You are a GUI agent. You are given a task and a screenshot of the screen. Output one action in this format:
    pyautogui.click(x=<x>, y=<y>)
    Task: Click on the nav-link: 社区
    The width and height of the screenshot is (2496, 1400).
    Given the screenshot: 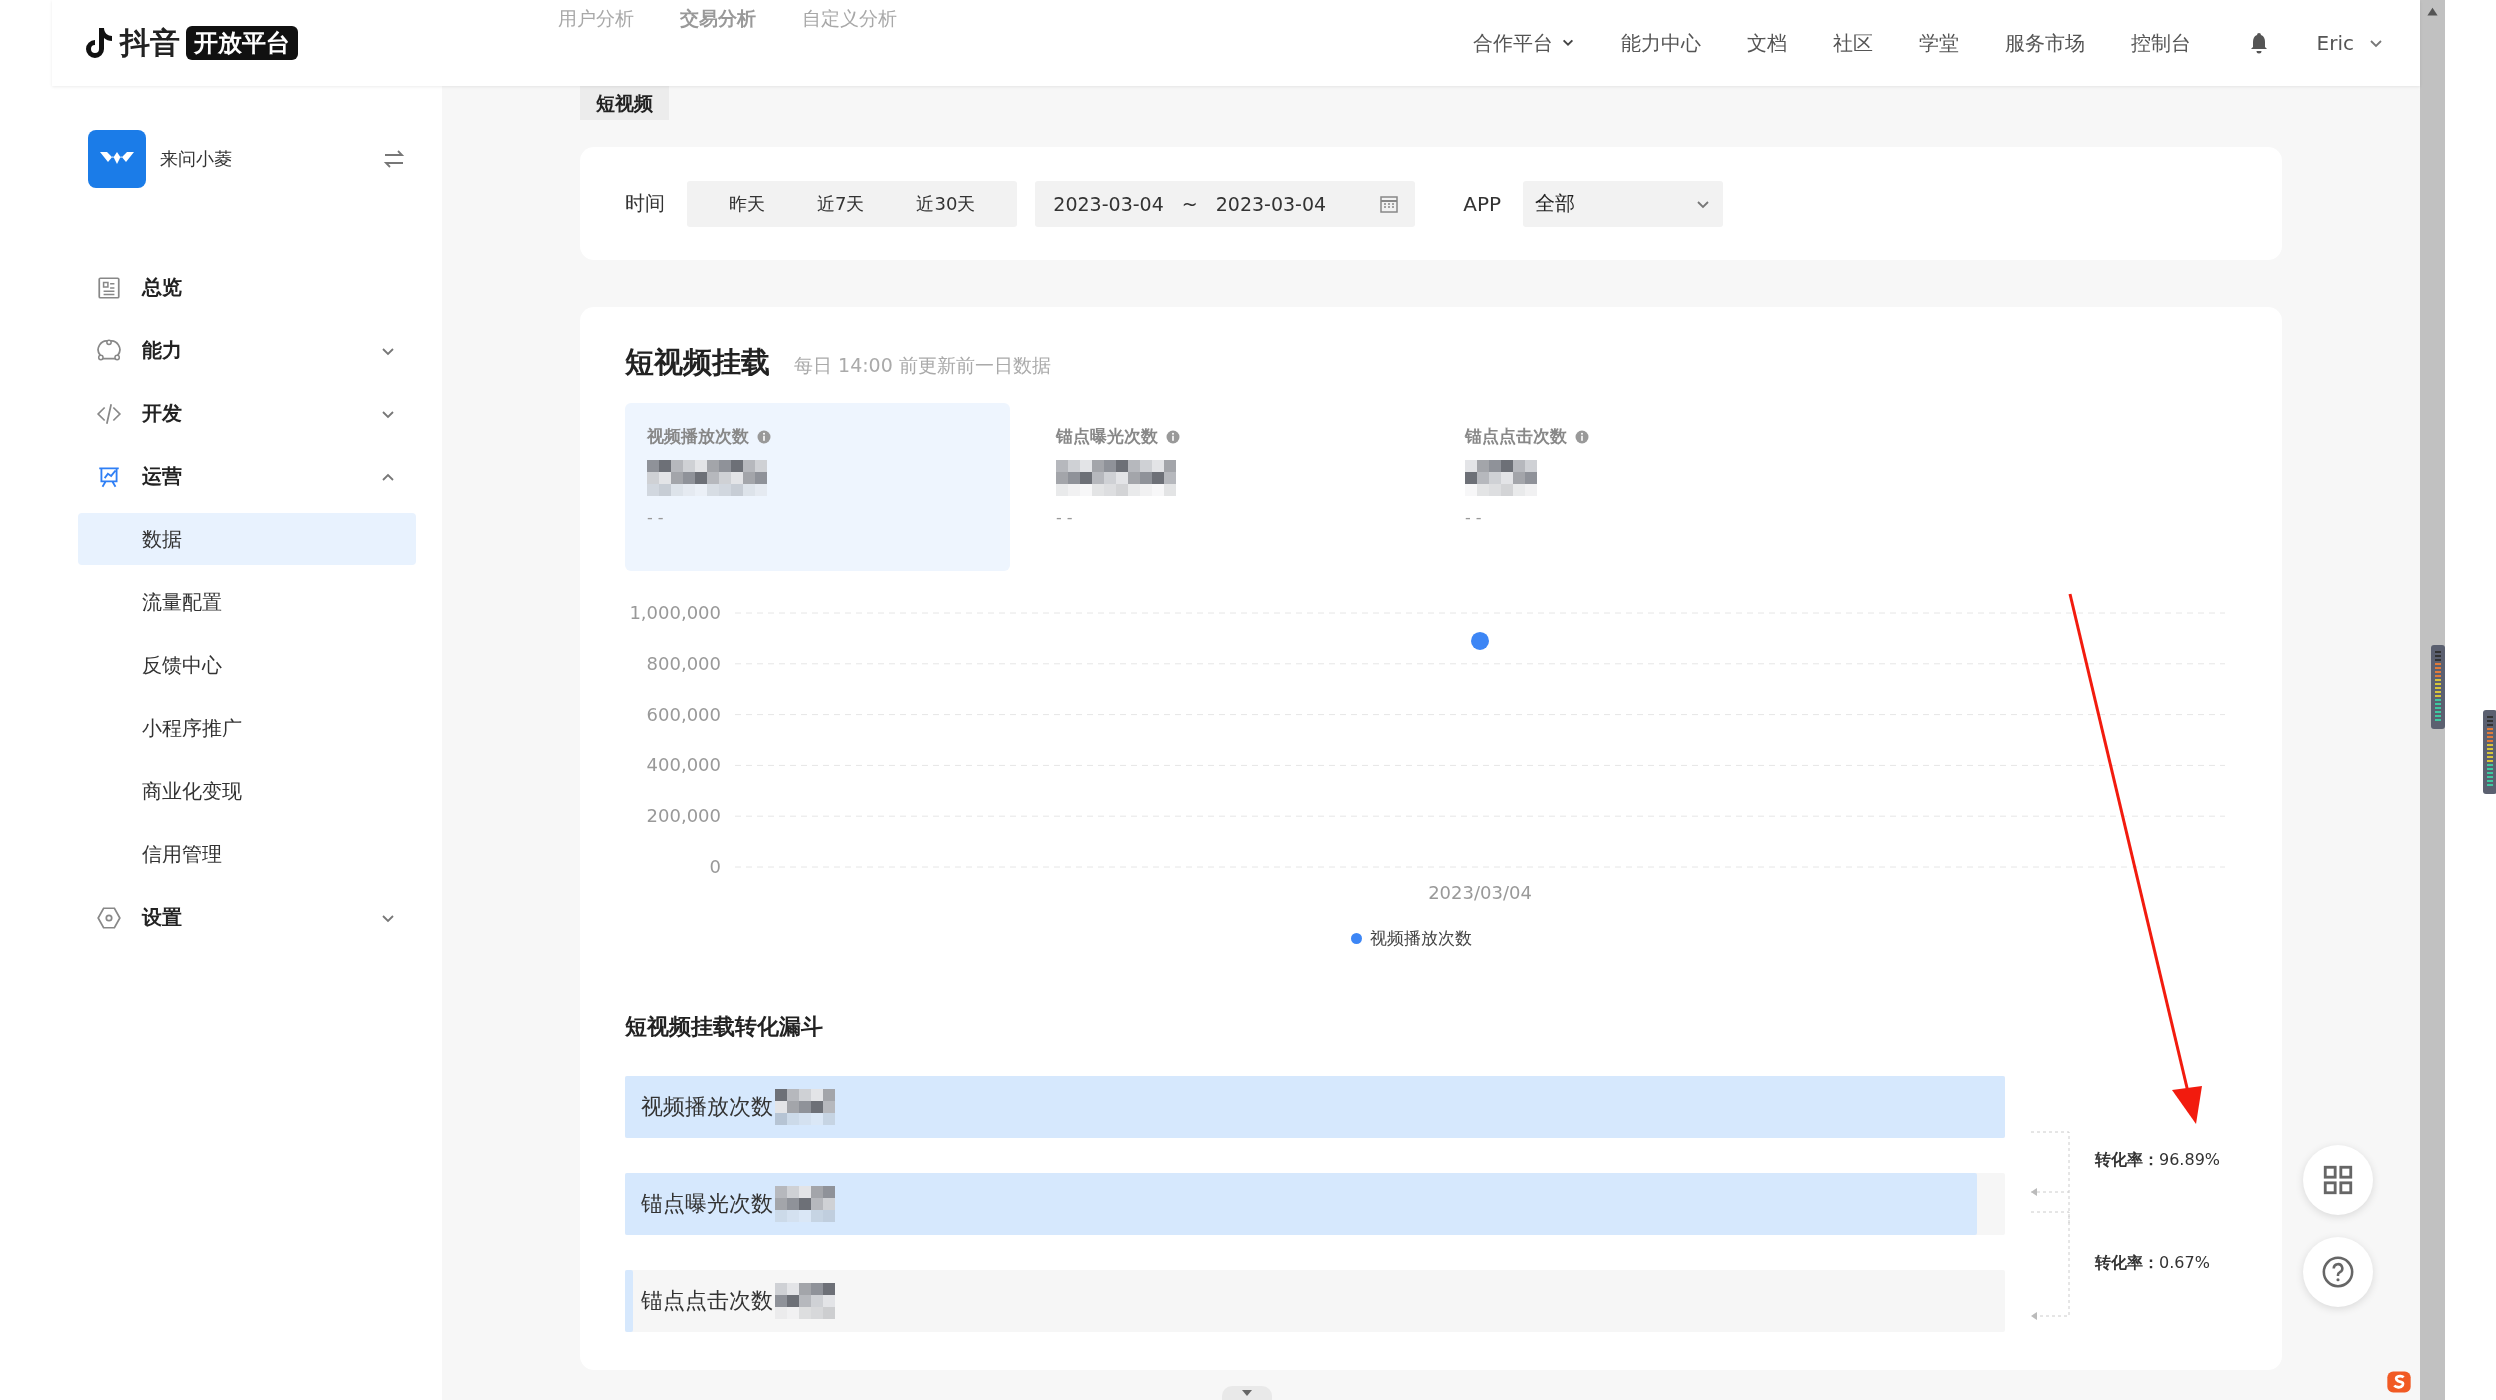 What is the action you would take?
    pyautogui.click(x=1852, y=43)
    